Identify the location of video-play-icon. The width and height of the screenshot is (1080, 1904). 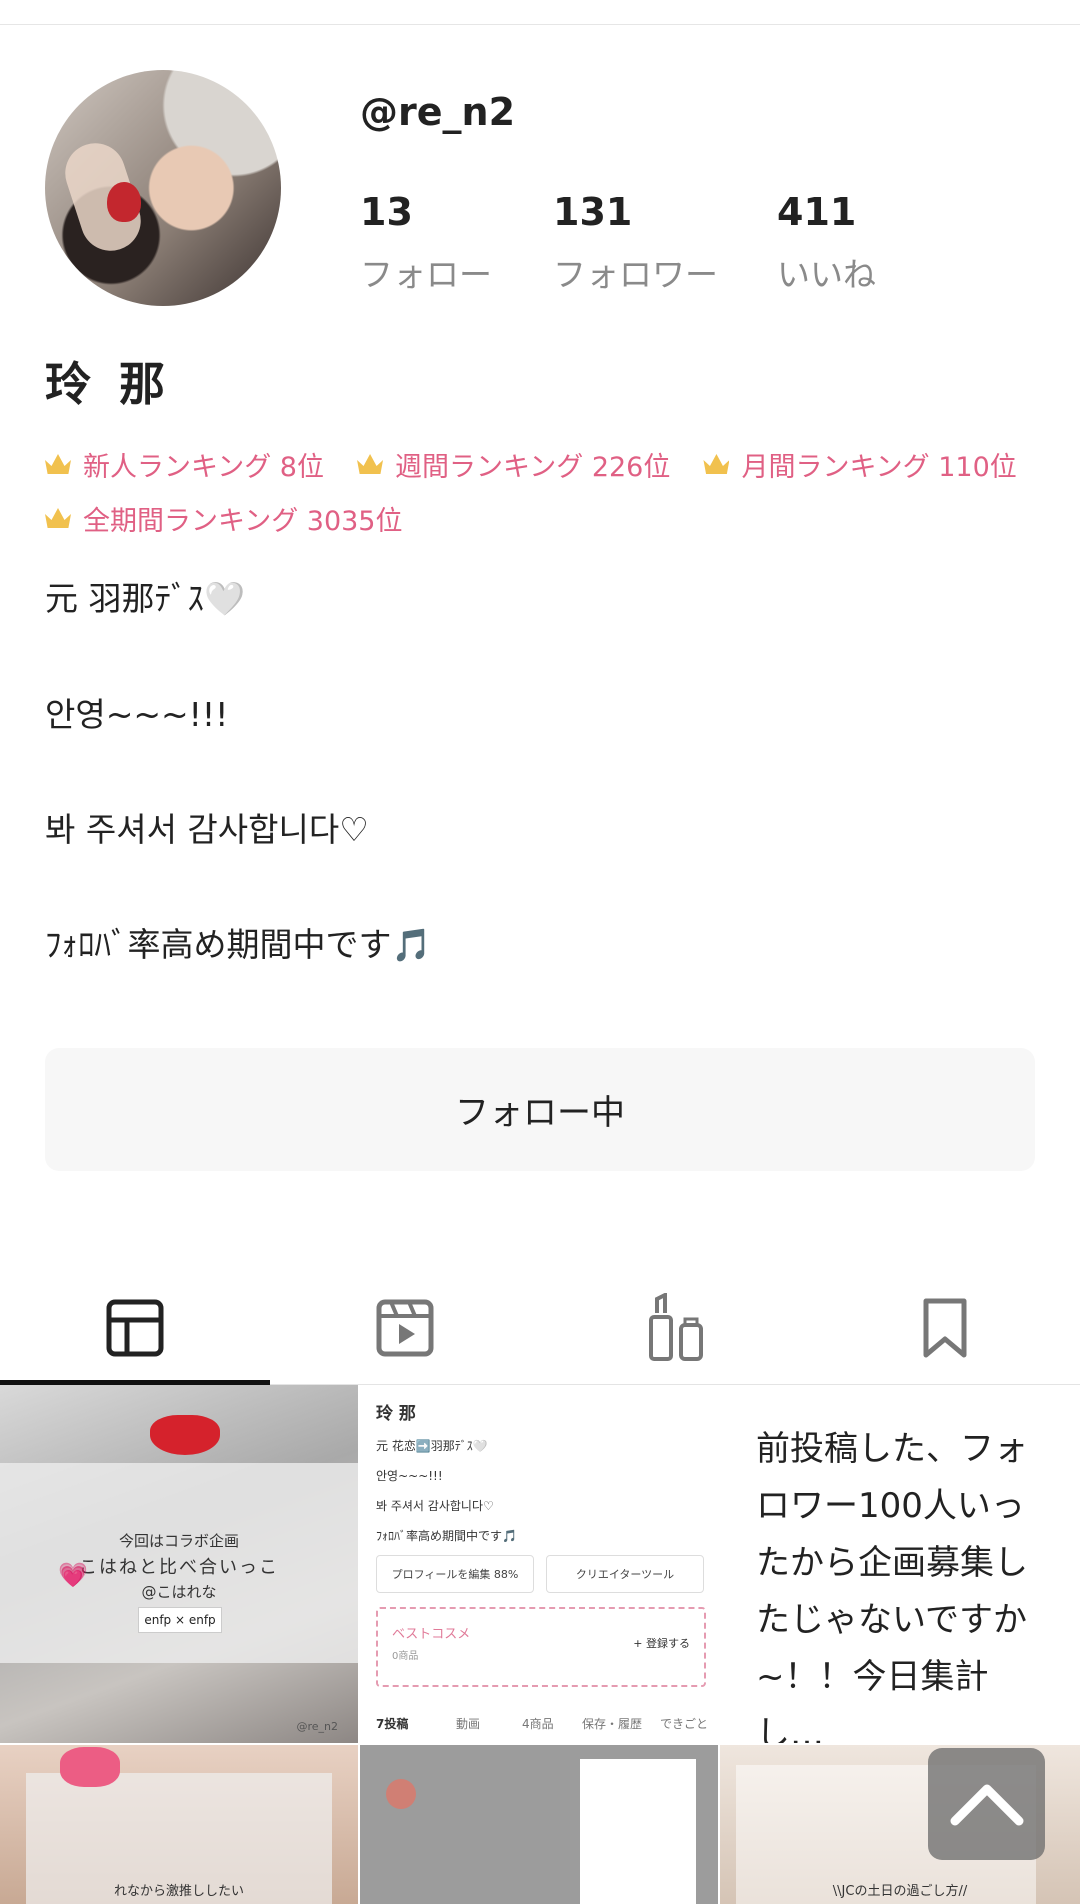
(405, 1327).